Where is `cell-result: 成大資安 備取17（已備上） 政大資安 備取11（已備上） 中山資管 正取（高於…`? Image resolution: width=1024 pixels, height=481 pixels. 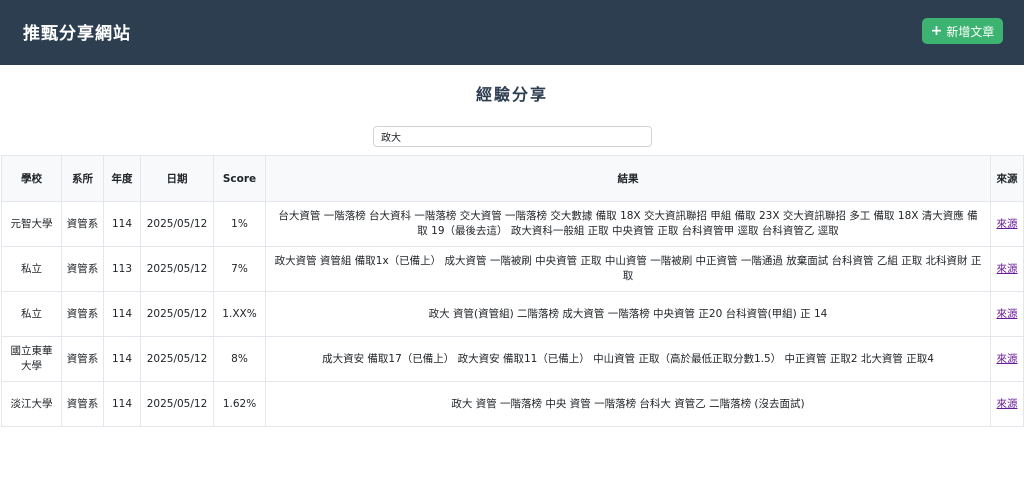
cell-result: 成大資安 備取17（已備上） 政大資安 備取11（已備上） 中山資管 正取（高於… is located at coordinates (628, 359).